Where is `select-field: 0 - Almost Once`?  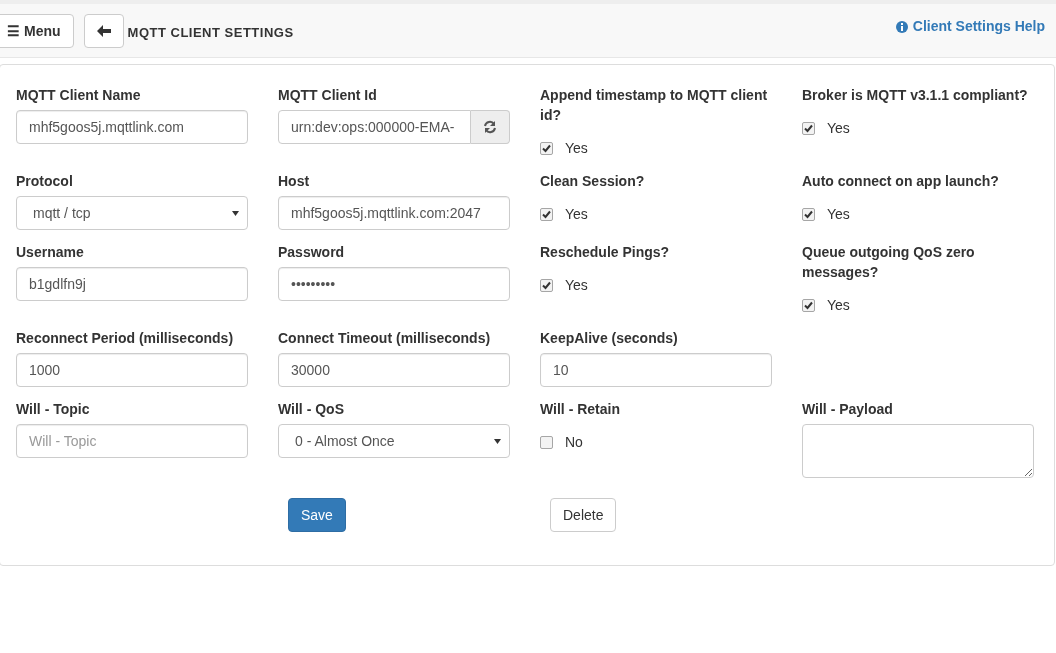 select-field: 0 - Almost Once is located at coordinates (394, 441).